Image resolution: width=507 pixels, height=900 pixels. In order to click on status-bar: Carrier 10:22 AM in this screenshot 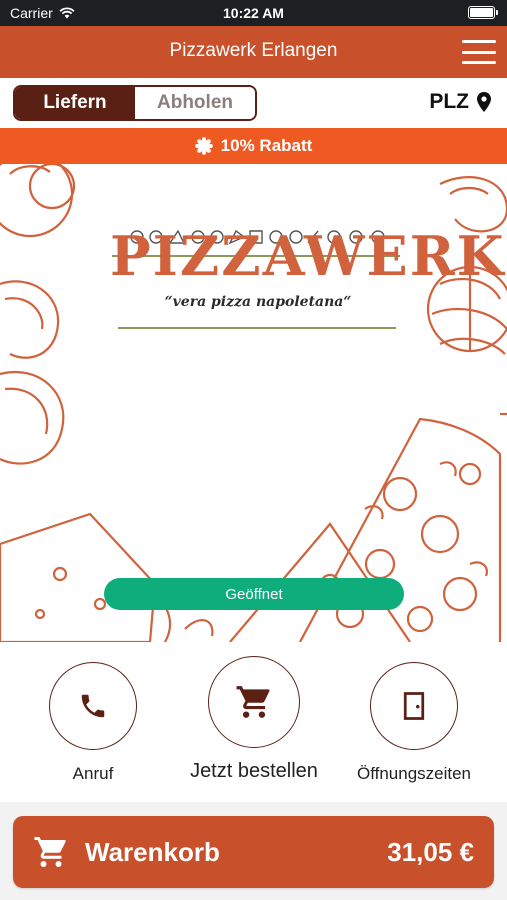, I will do `click(253, 13)`.